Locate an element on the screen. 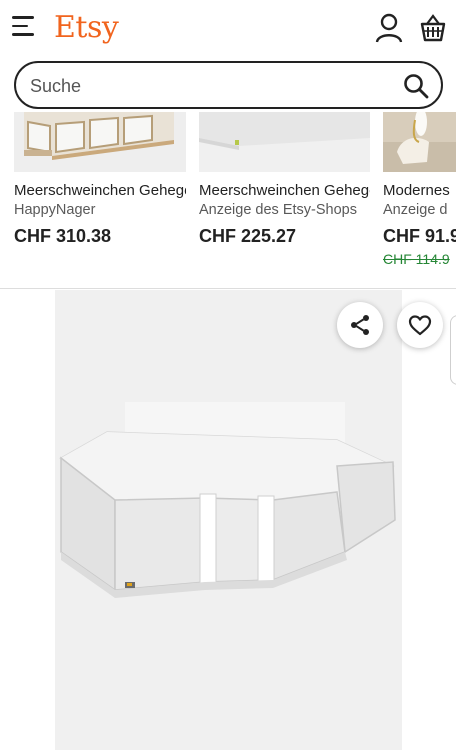 The height and width of the screenshot is (750, 456). shop-name: HappyNager is located at coordinates (55, 210).